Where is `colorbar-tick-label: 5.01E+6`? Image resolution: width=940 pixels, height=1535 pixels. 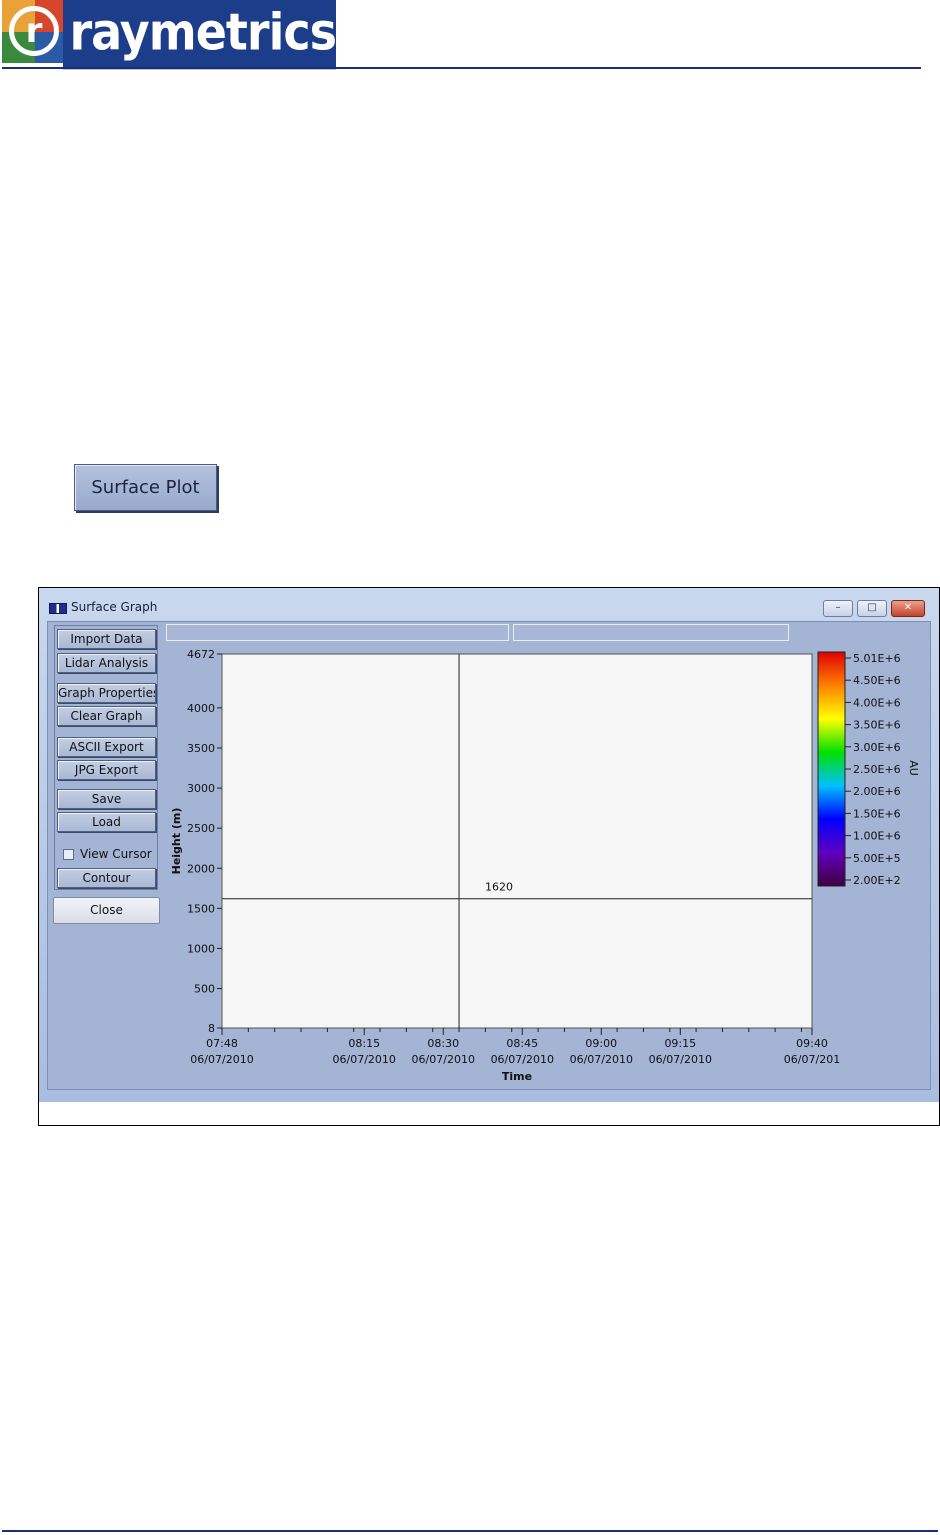
colorbar-tick-label: 5.01E+6 is located at coordinates (877, 658).